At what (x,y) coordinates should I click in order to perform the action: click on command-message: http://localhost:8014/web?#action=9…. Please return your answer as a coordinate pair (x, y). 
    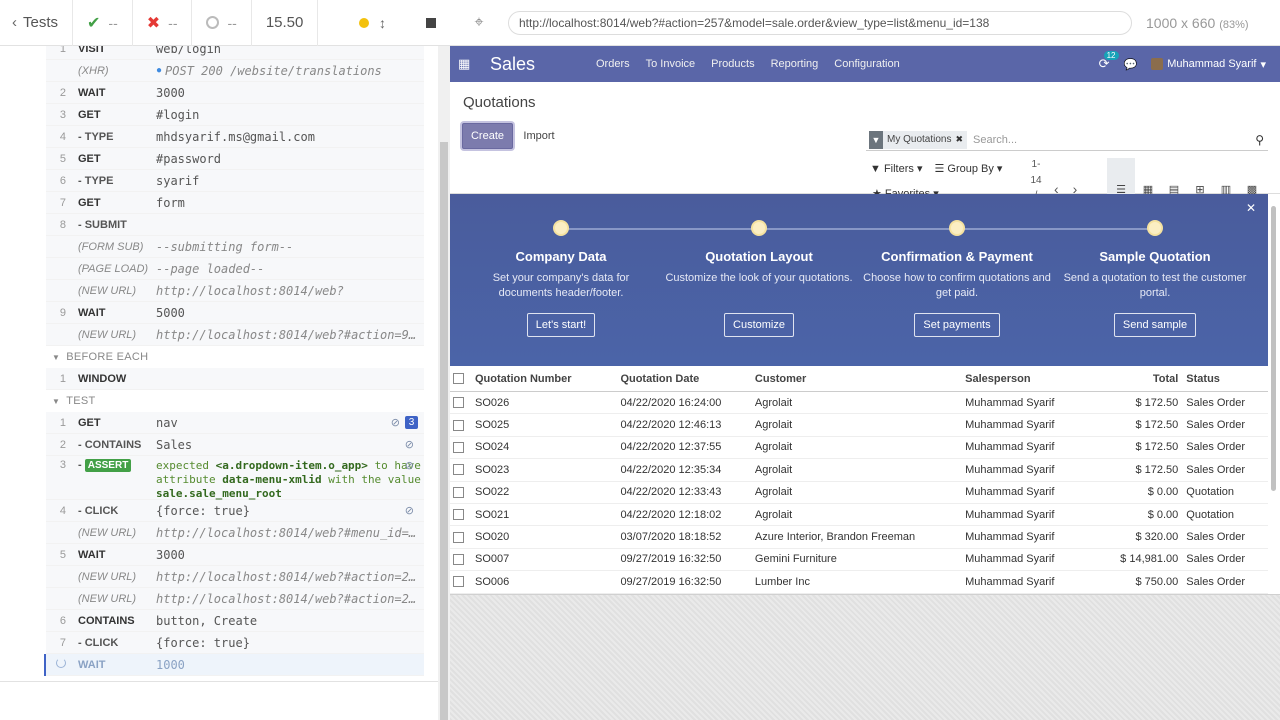
    Looking at the image, I should click on (286, 334).